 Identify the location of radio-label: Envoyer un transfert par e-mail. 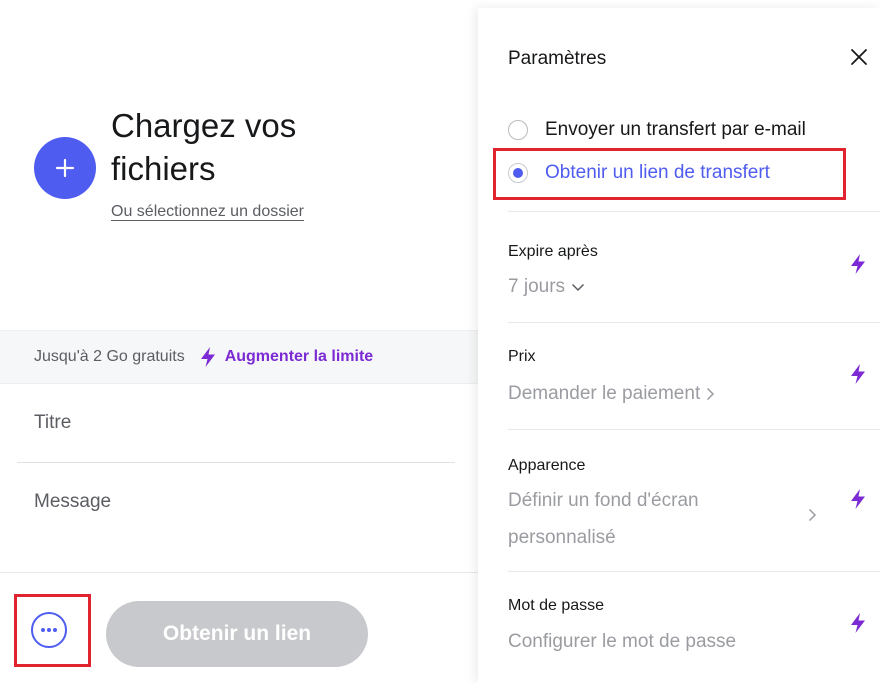
(675, 129).